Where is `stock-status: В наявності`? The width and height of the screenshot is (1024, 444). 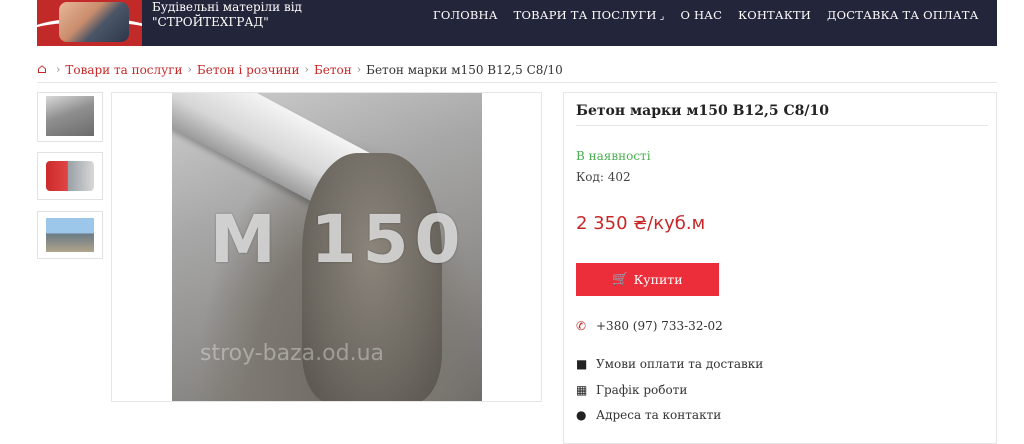
stock-status: В наявності is located at coordinates (613, 156).